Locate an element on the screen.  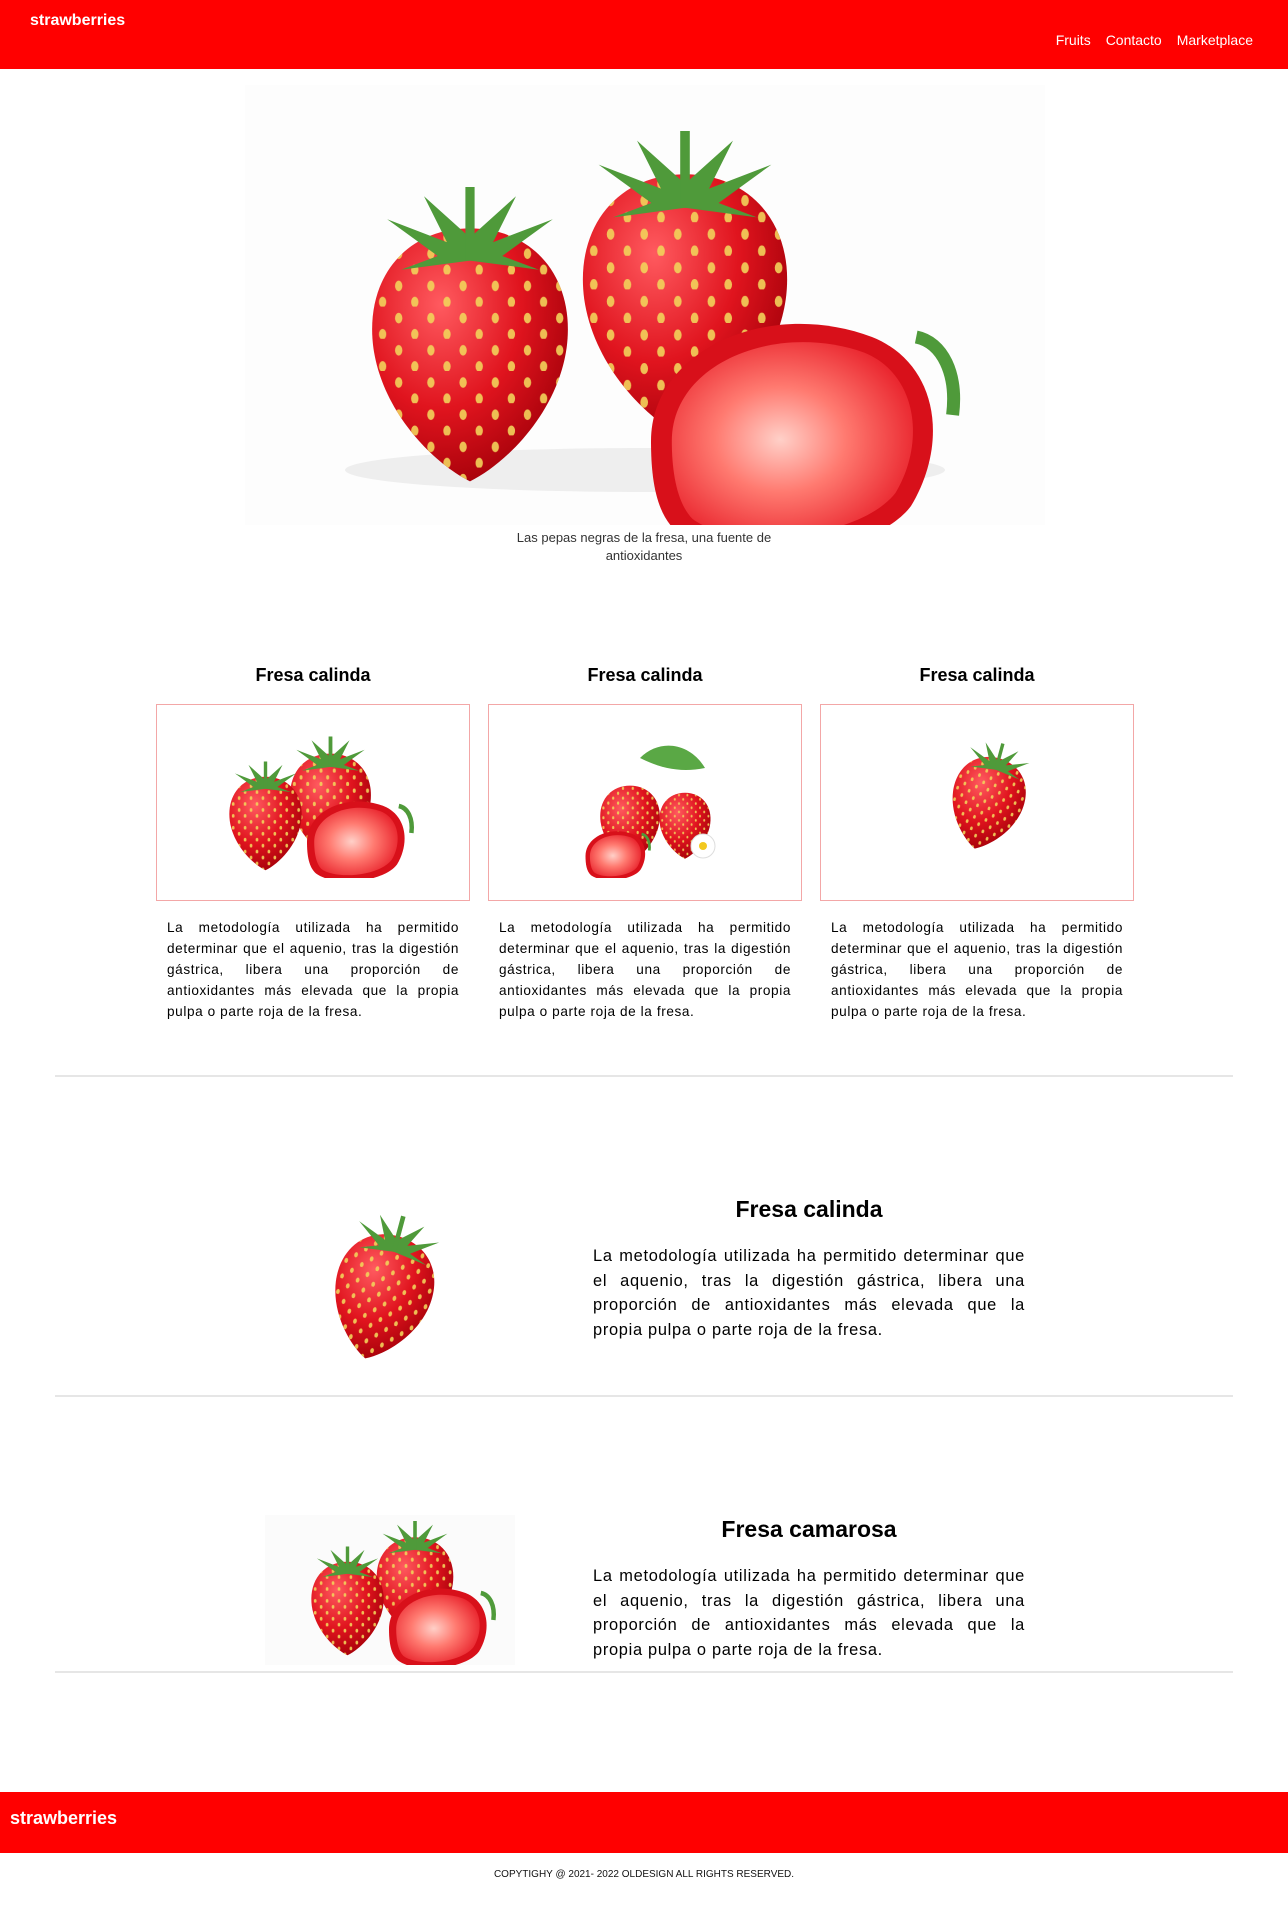
nav-link-contacto: Contacto is located at coordinates (1134, 40).